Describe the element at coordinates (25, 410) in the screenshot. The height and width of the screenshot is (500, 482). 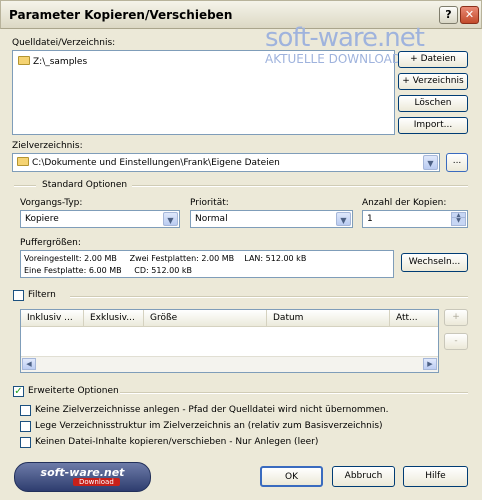
I see `option-checkbox-no-target-dirs` at that location.